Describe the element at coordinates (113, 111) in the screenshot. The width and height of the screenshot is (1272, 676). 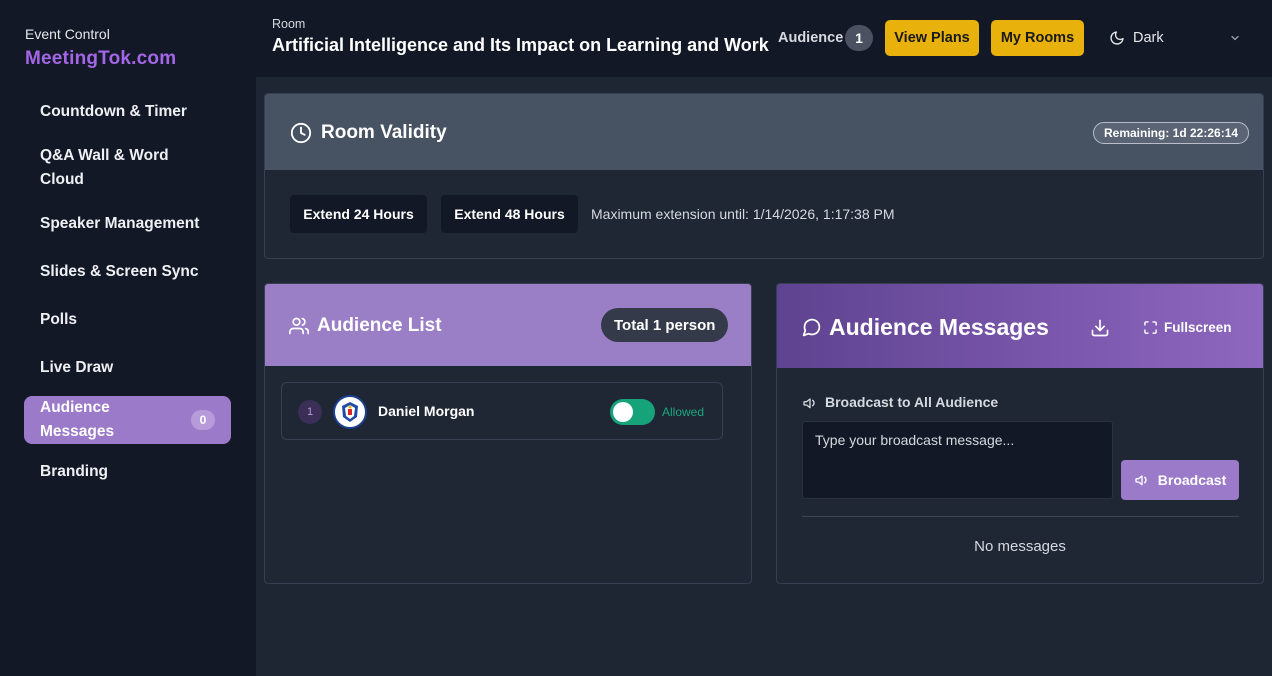
I see `sidebar-item-label: Countdown & Timer` at that location.